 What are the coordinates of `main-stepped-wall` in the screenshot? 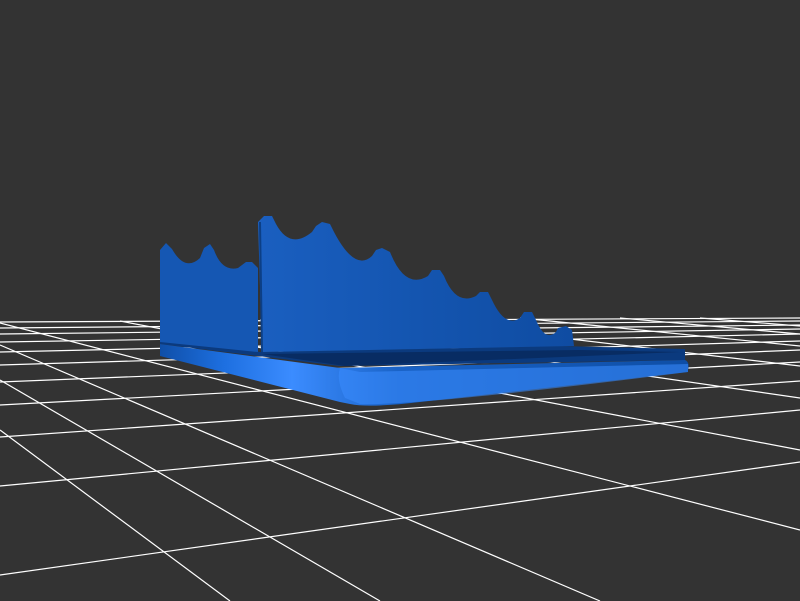 It's located at (416, 284).